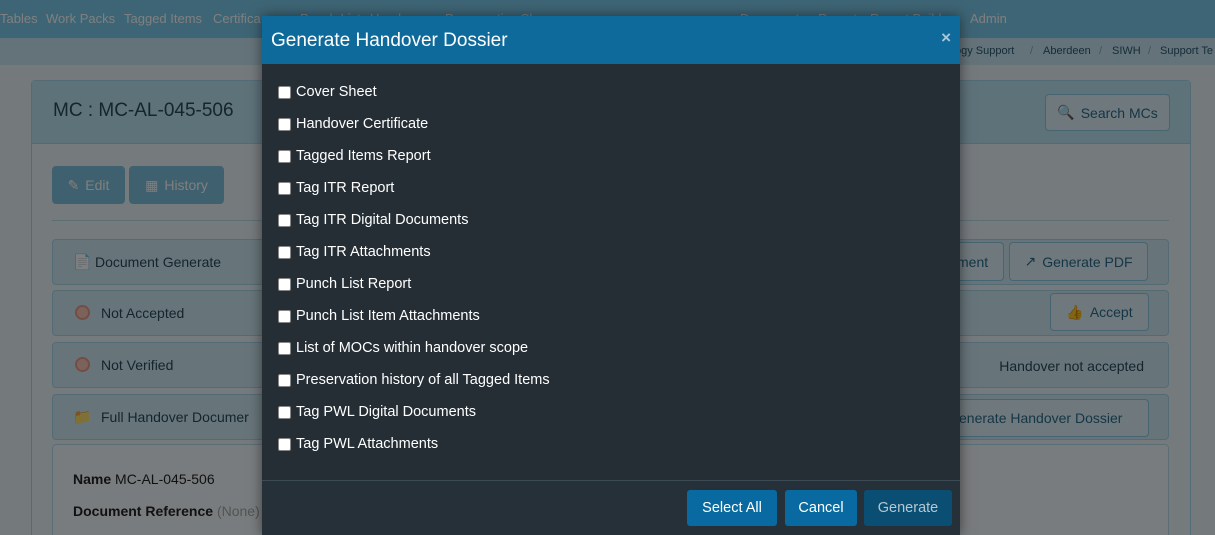 The image size is (1215, 535). Describe the element at coordinates (732, 508) in the screenshot. I see `select-all-button: Select All` at that location.